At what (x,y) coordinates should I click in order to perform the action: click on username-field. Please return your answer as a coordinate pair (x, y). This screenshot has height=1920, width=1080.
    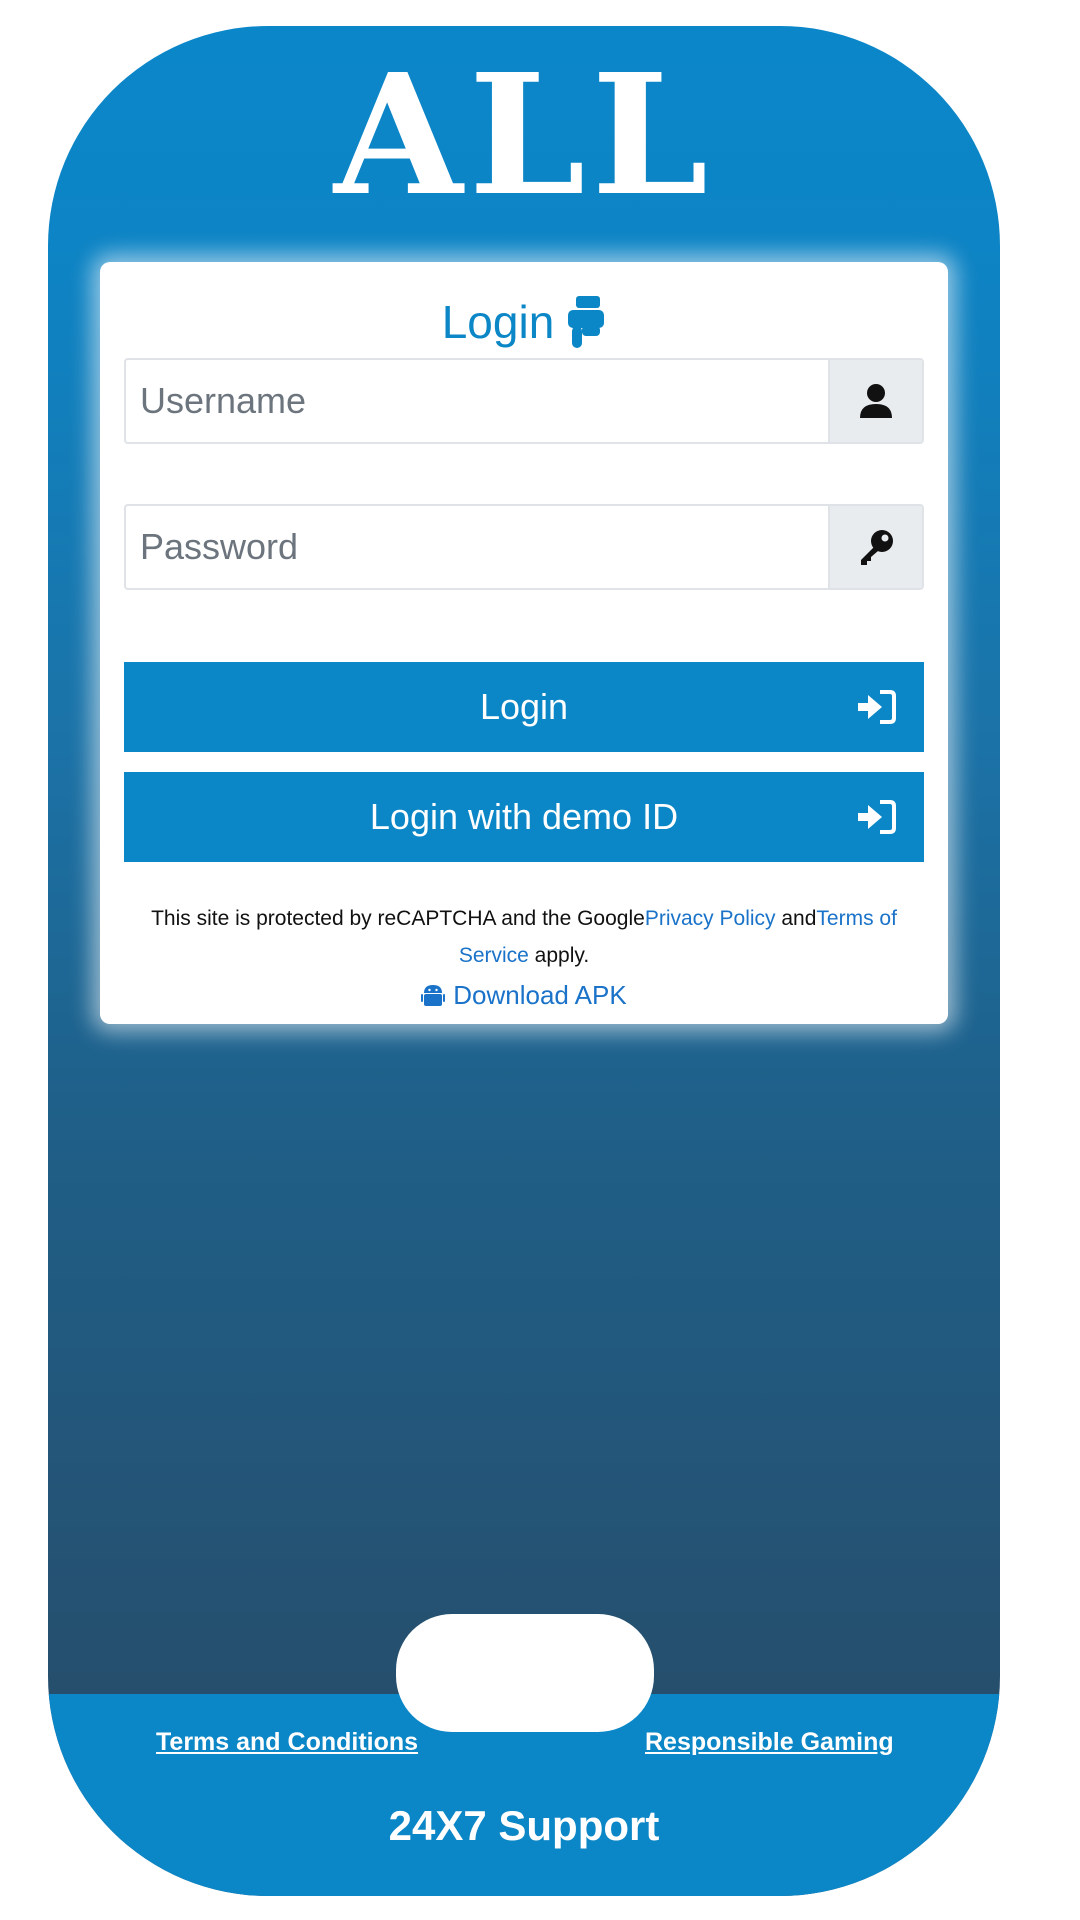
    Looking at the image, I should click on (524, 401).